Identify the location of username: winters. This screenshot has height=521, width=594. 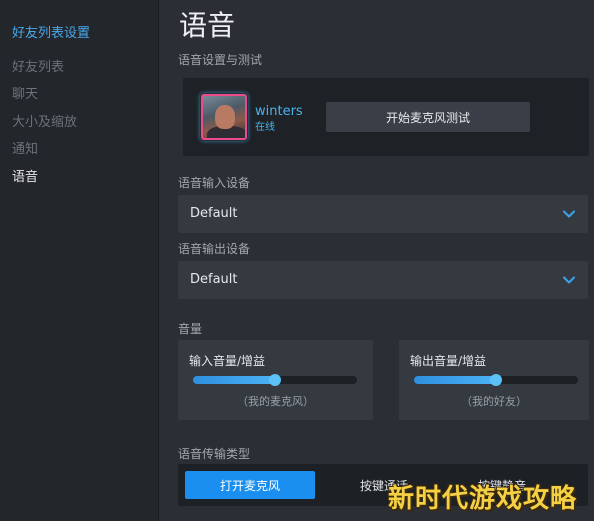
(279, 111).